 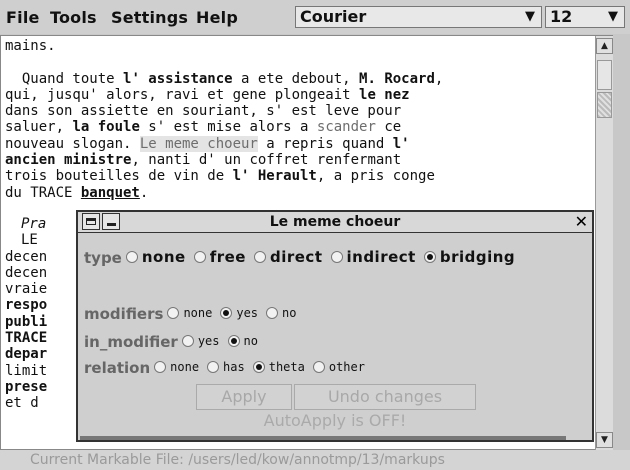 What do you see at coordinates (581, 221) in the screenshot?
I see `close-icon: ✕` at bounding box center [581, 221].